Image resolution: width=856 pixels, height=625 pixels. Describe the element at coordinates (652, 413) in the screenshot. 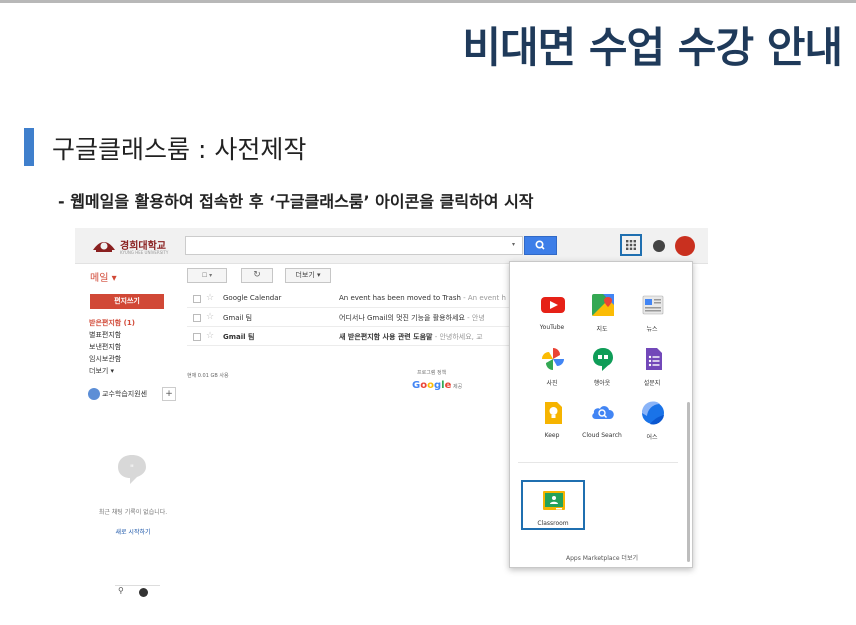

I see `earth-icon` at that location.